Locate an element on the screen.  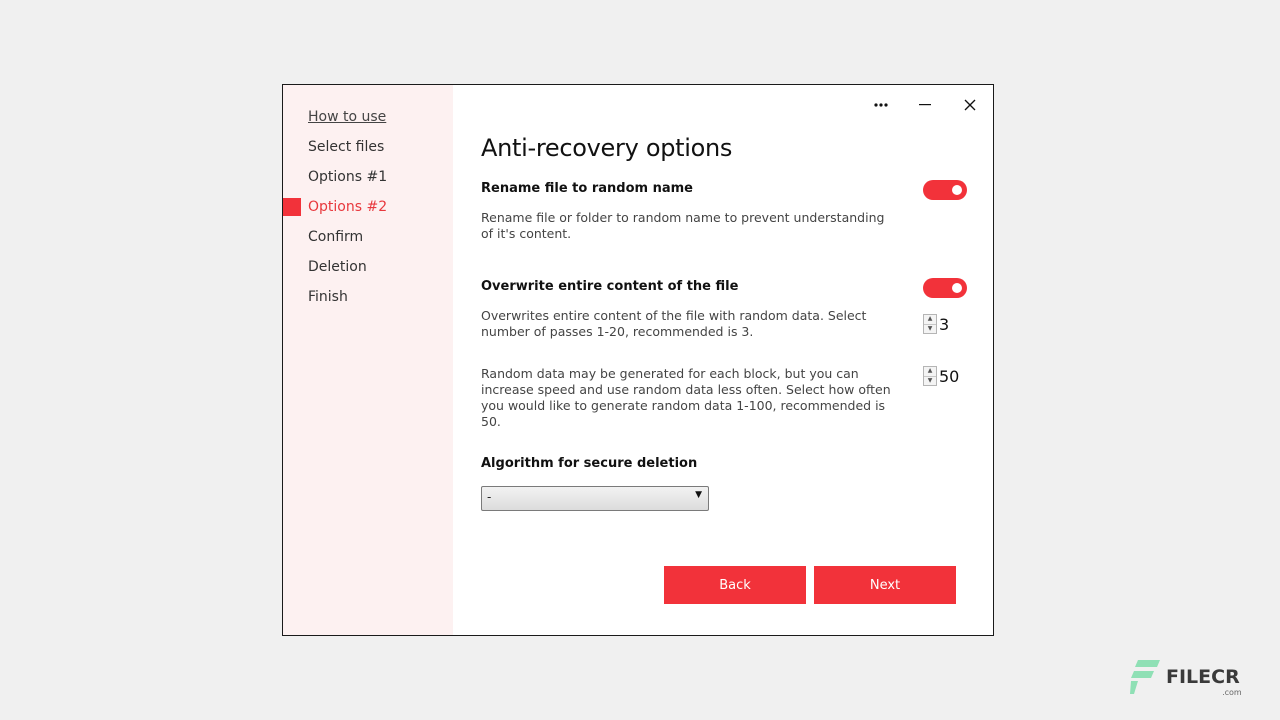
sidebar-item-select-files: Select files is located at coordinates (346, 147).